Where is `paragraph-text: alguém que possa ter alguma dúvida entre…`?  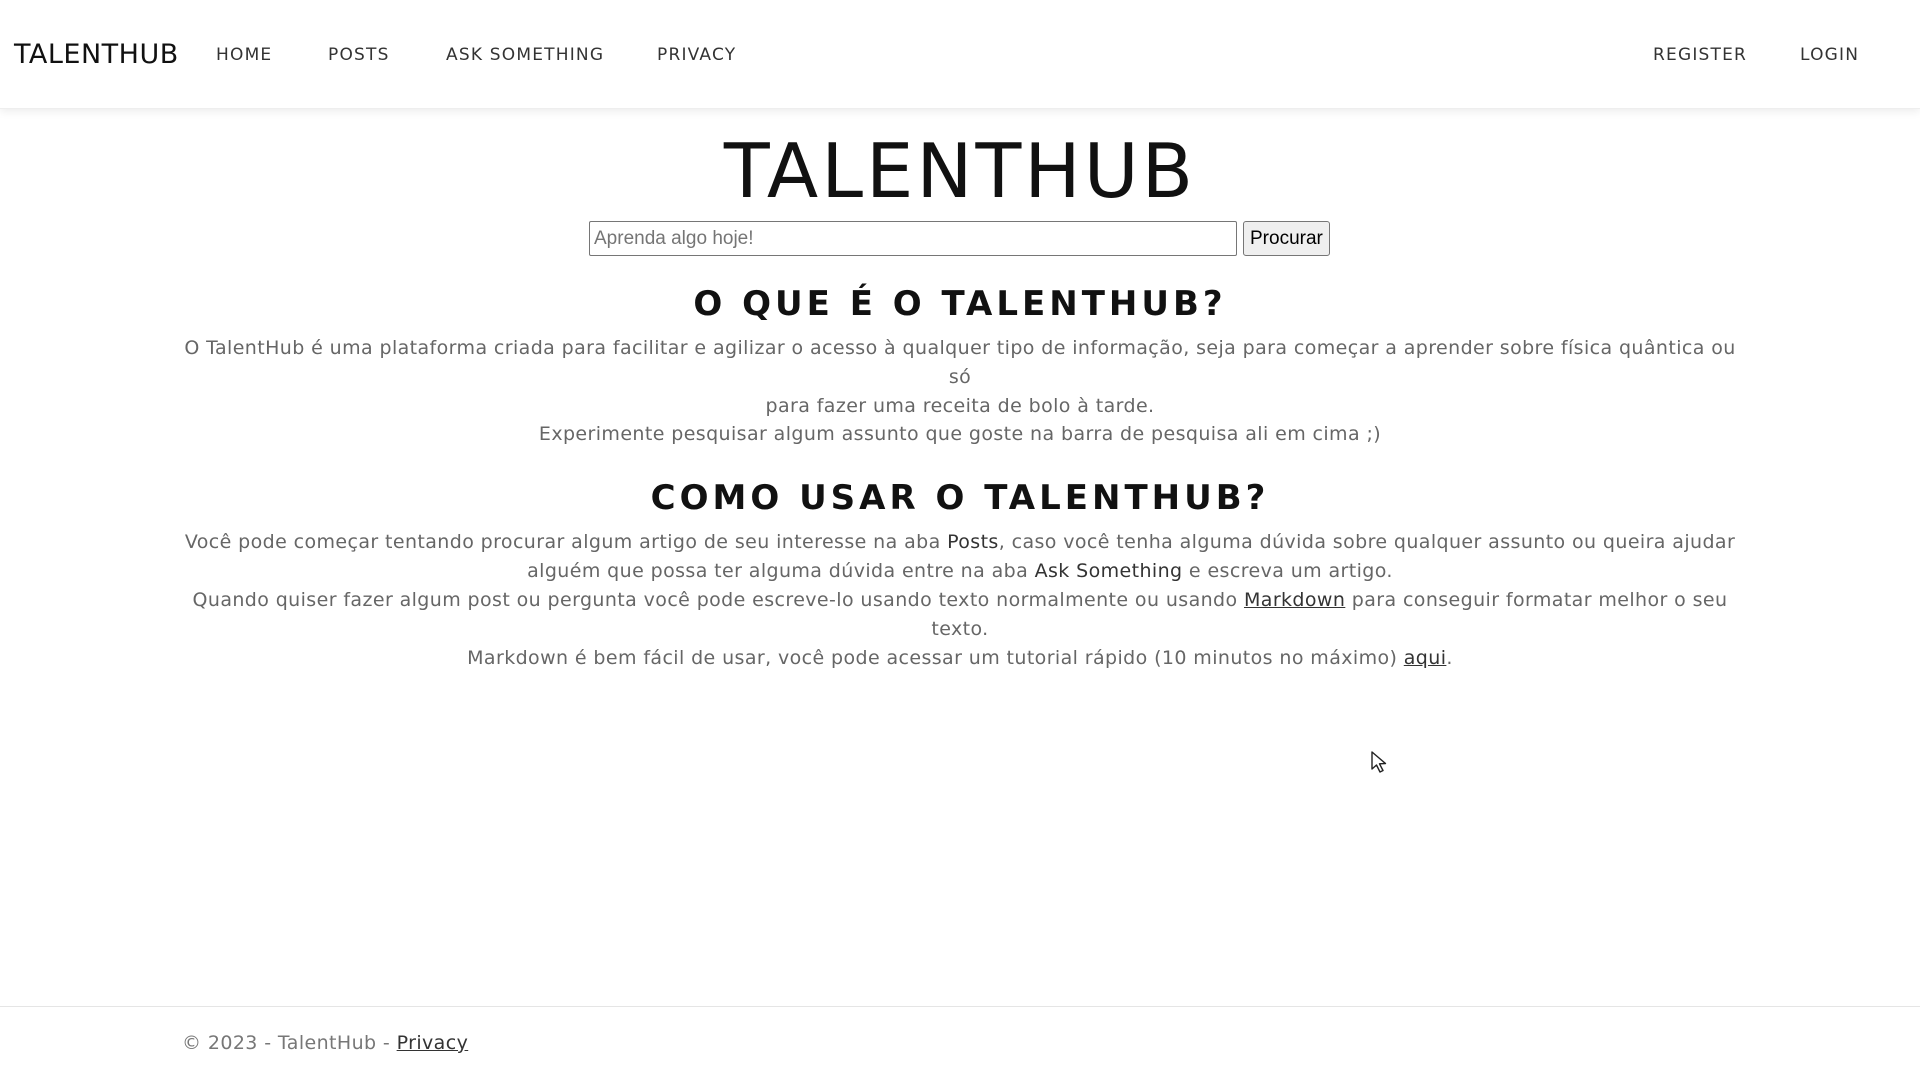
paragraph-text: alguém que possa ter alguma dúvida entre… is located at coordinates (781, 571).